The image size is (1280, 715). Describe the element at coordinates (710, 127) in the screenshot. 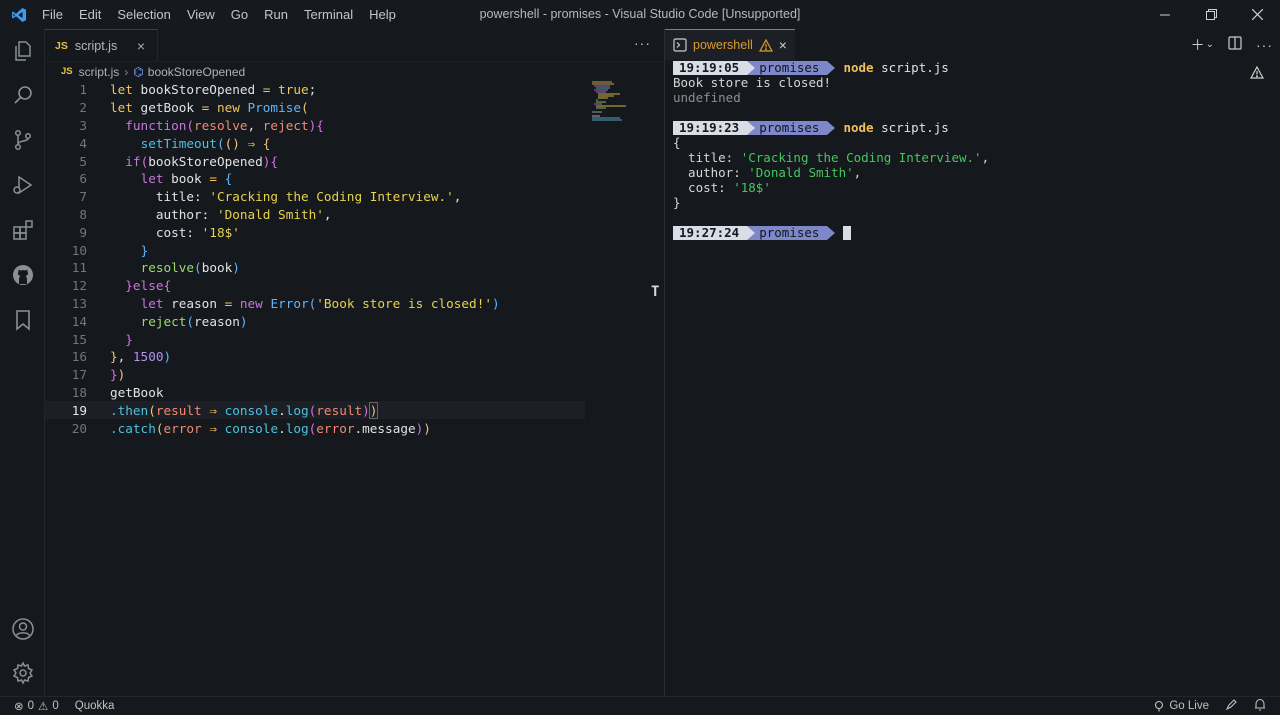

I see `prompt-time: 19:19:23` at that location.